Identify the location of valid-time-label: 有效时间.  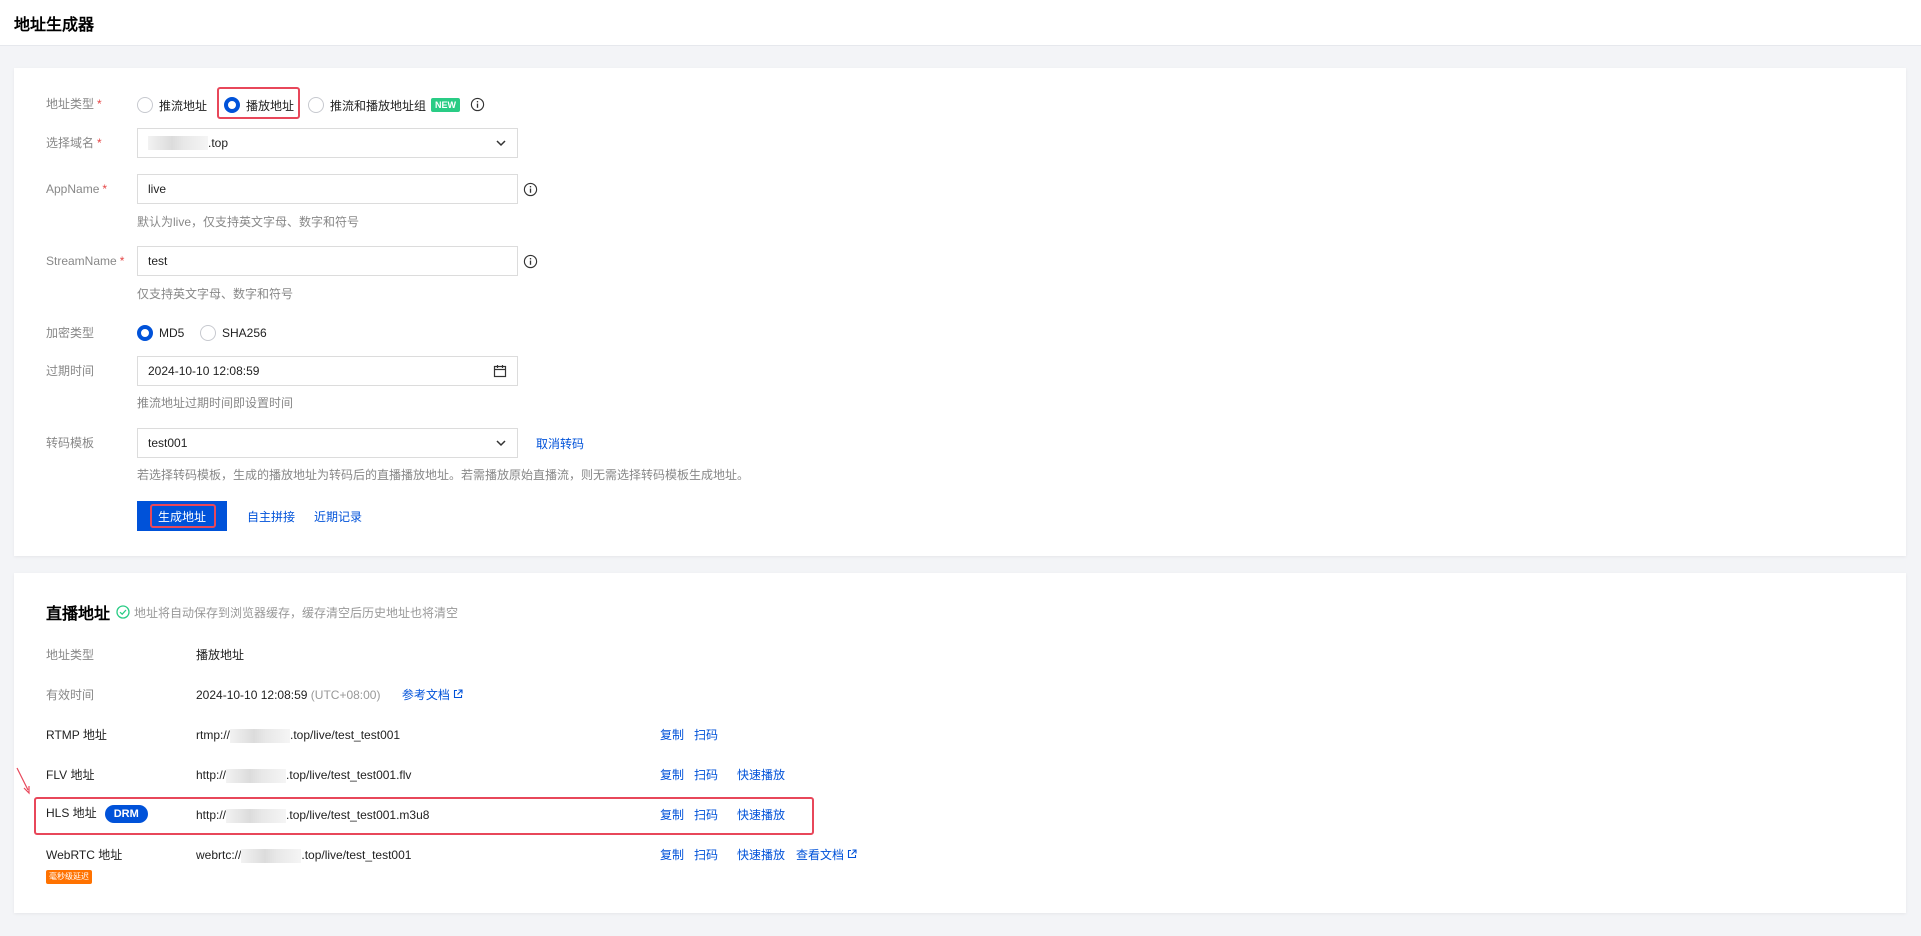
(70, 695).